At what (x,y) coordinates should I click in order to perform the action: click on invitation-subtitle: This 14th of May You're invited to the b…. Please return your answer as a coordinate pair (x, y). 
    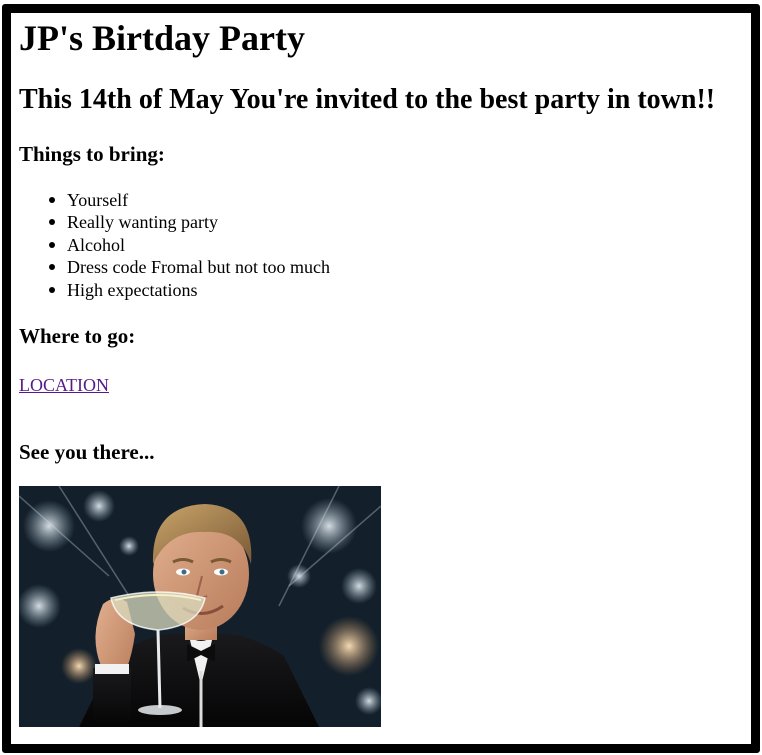
    Looking at the image, I should click on (367, 99).